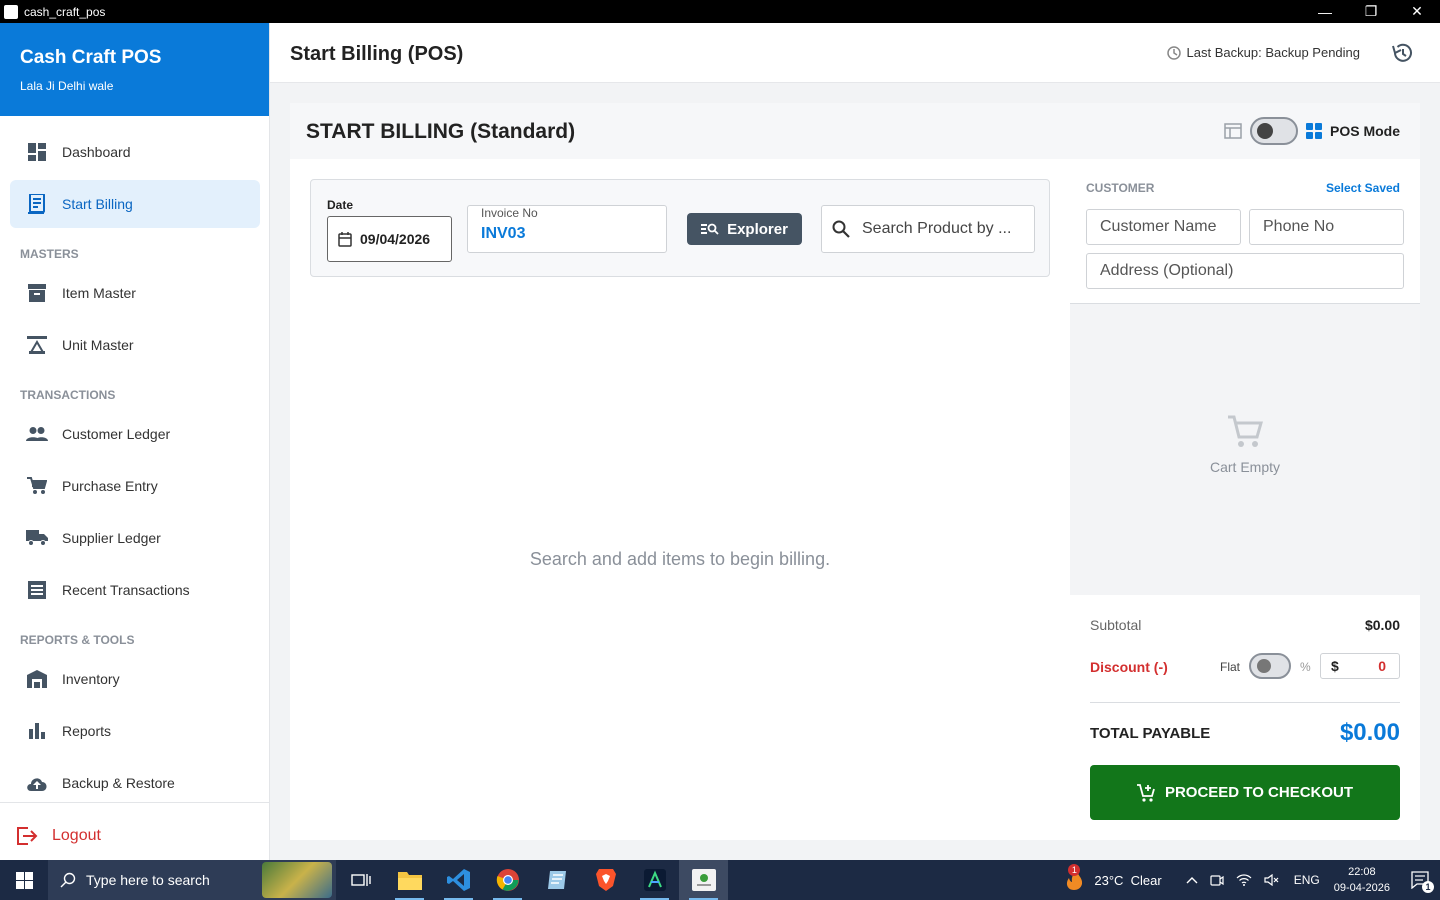 The image size is (1440, 900). I want to click on sidebar-item-label: Item Master, so click(99, 293).